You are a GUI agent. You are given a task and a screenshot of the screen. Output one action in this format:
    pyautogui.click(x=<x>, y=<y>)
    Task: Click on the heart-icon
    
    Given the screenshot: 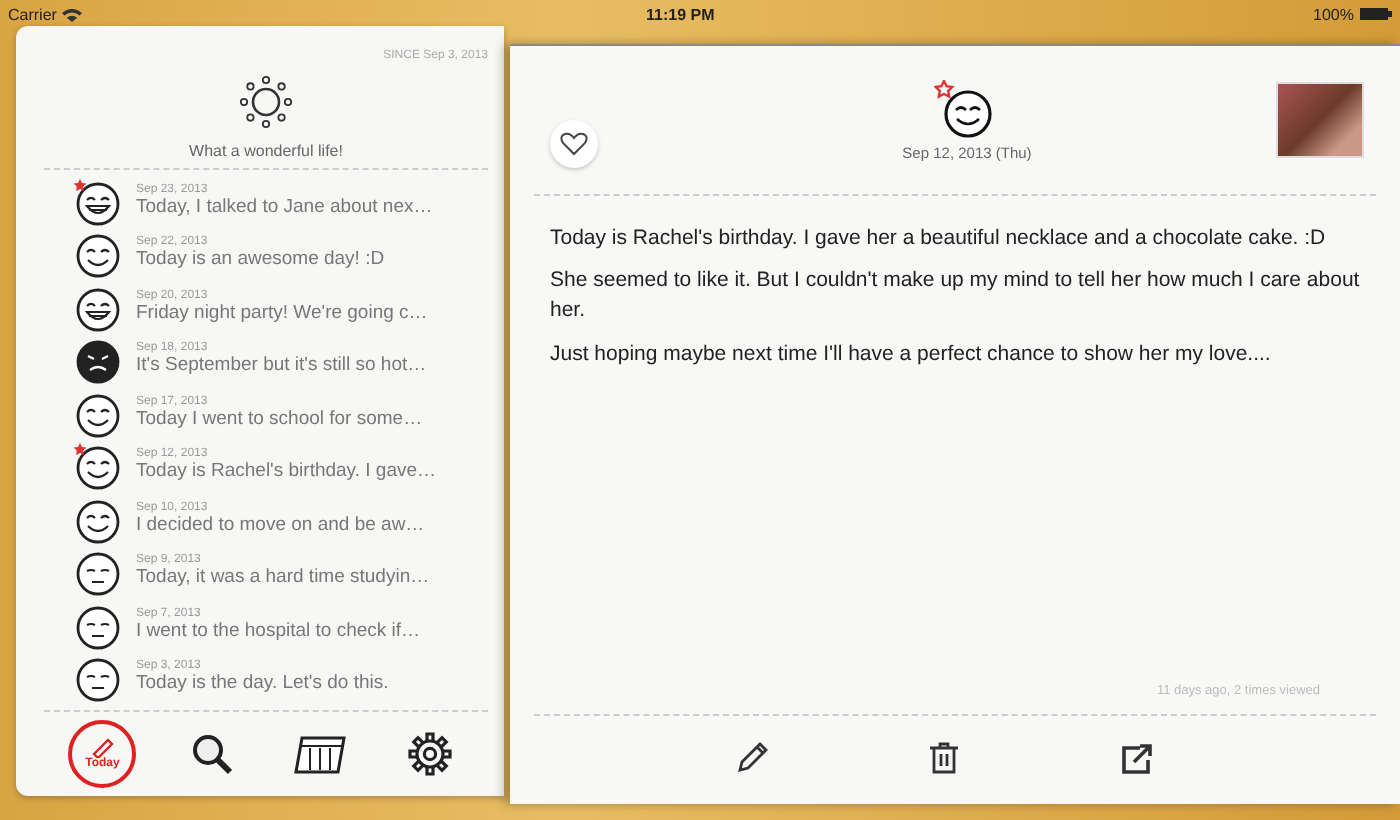 What is the action you would take?
    pyautogui.click(x=574, y=144)
    